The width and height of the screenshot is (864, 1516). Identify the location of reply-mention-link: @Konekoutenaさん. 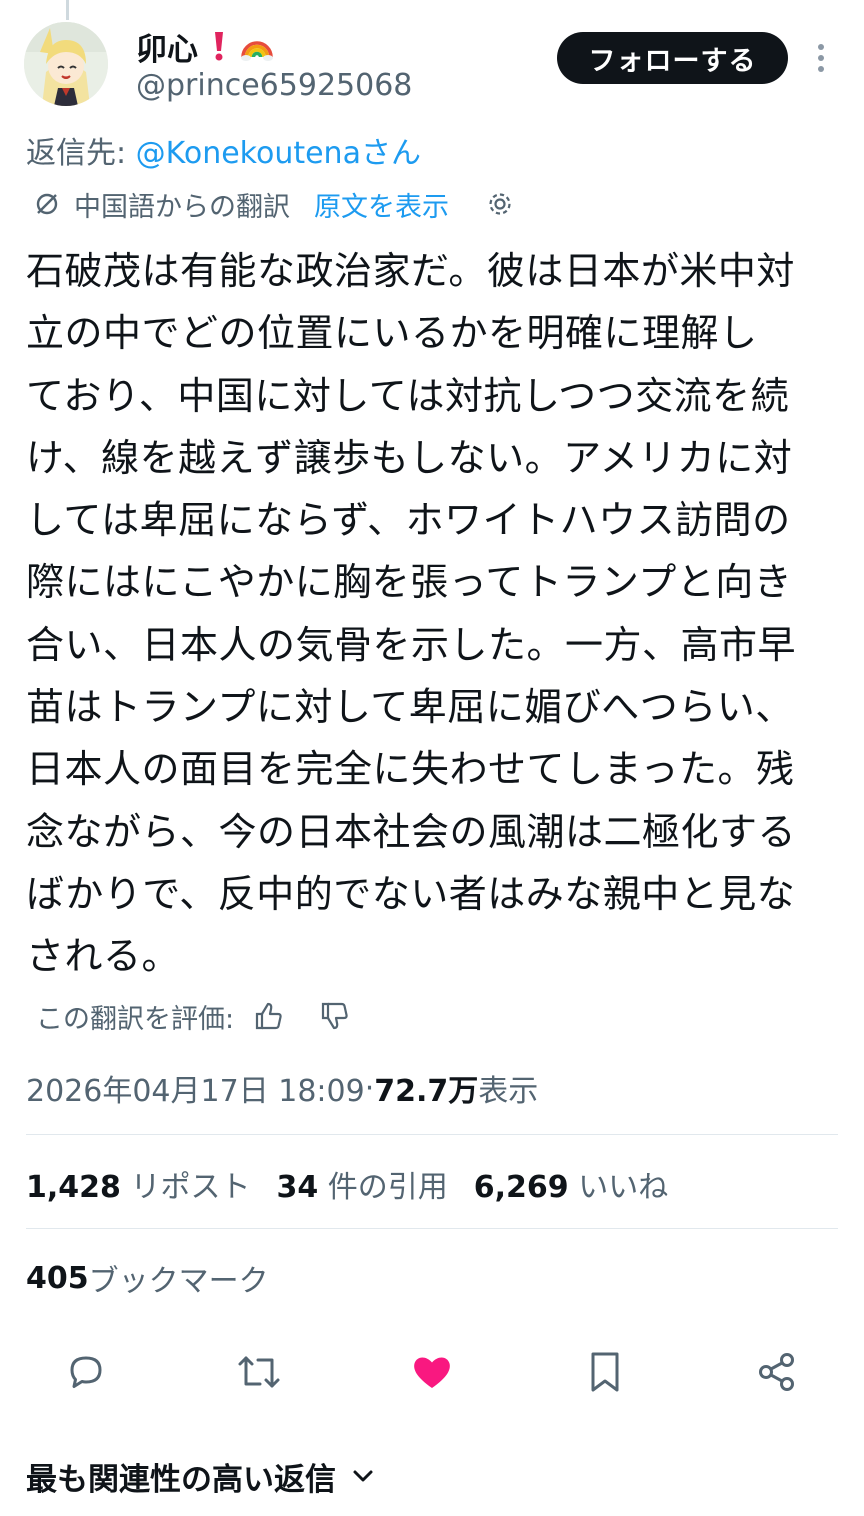
(278, 153).